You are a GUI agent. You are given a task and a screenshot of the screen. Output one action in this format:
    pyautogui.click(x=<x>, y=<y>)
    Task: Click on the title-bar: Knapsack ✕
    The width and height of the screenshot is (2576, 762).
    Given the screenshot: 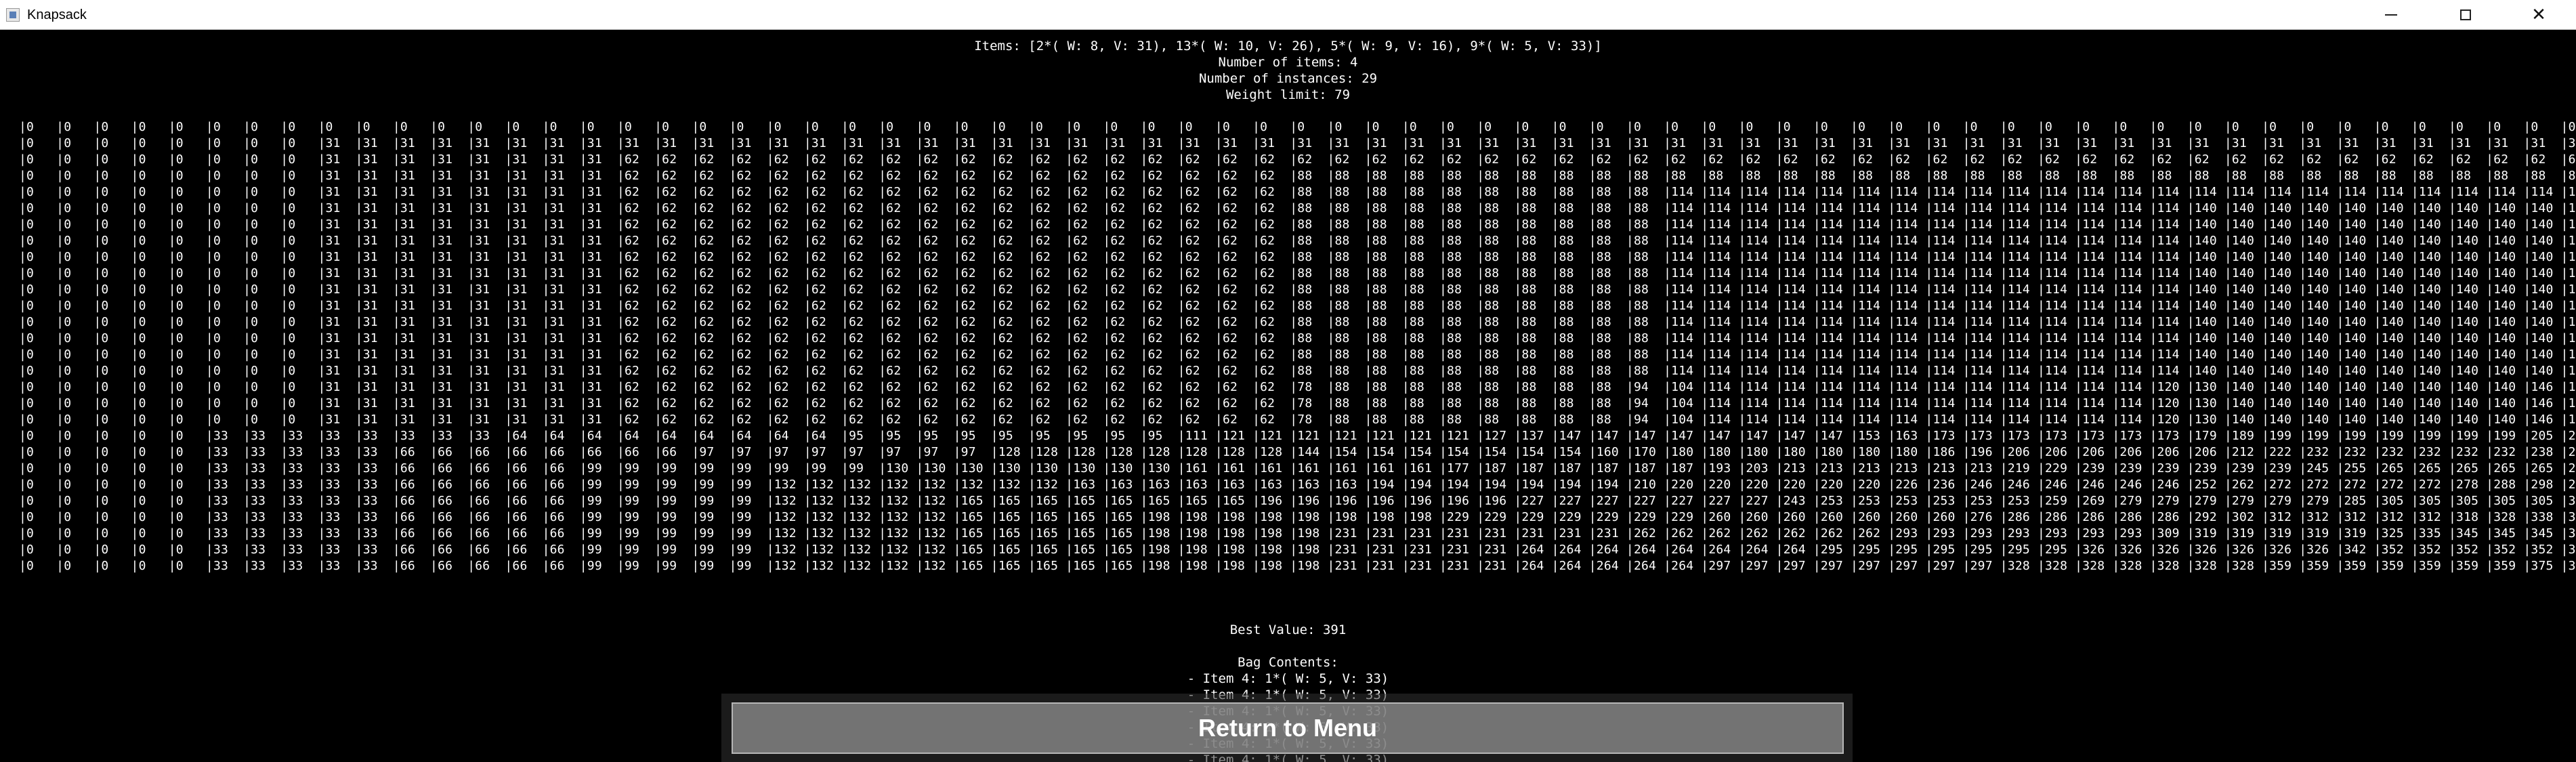 What is the action you would take?
    pyautogui.click(x=1288, y=15)
    